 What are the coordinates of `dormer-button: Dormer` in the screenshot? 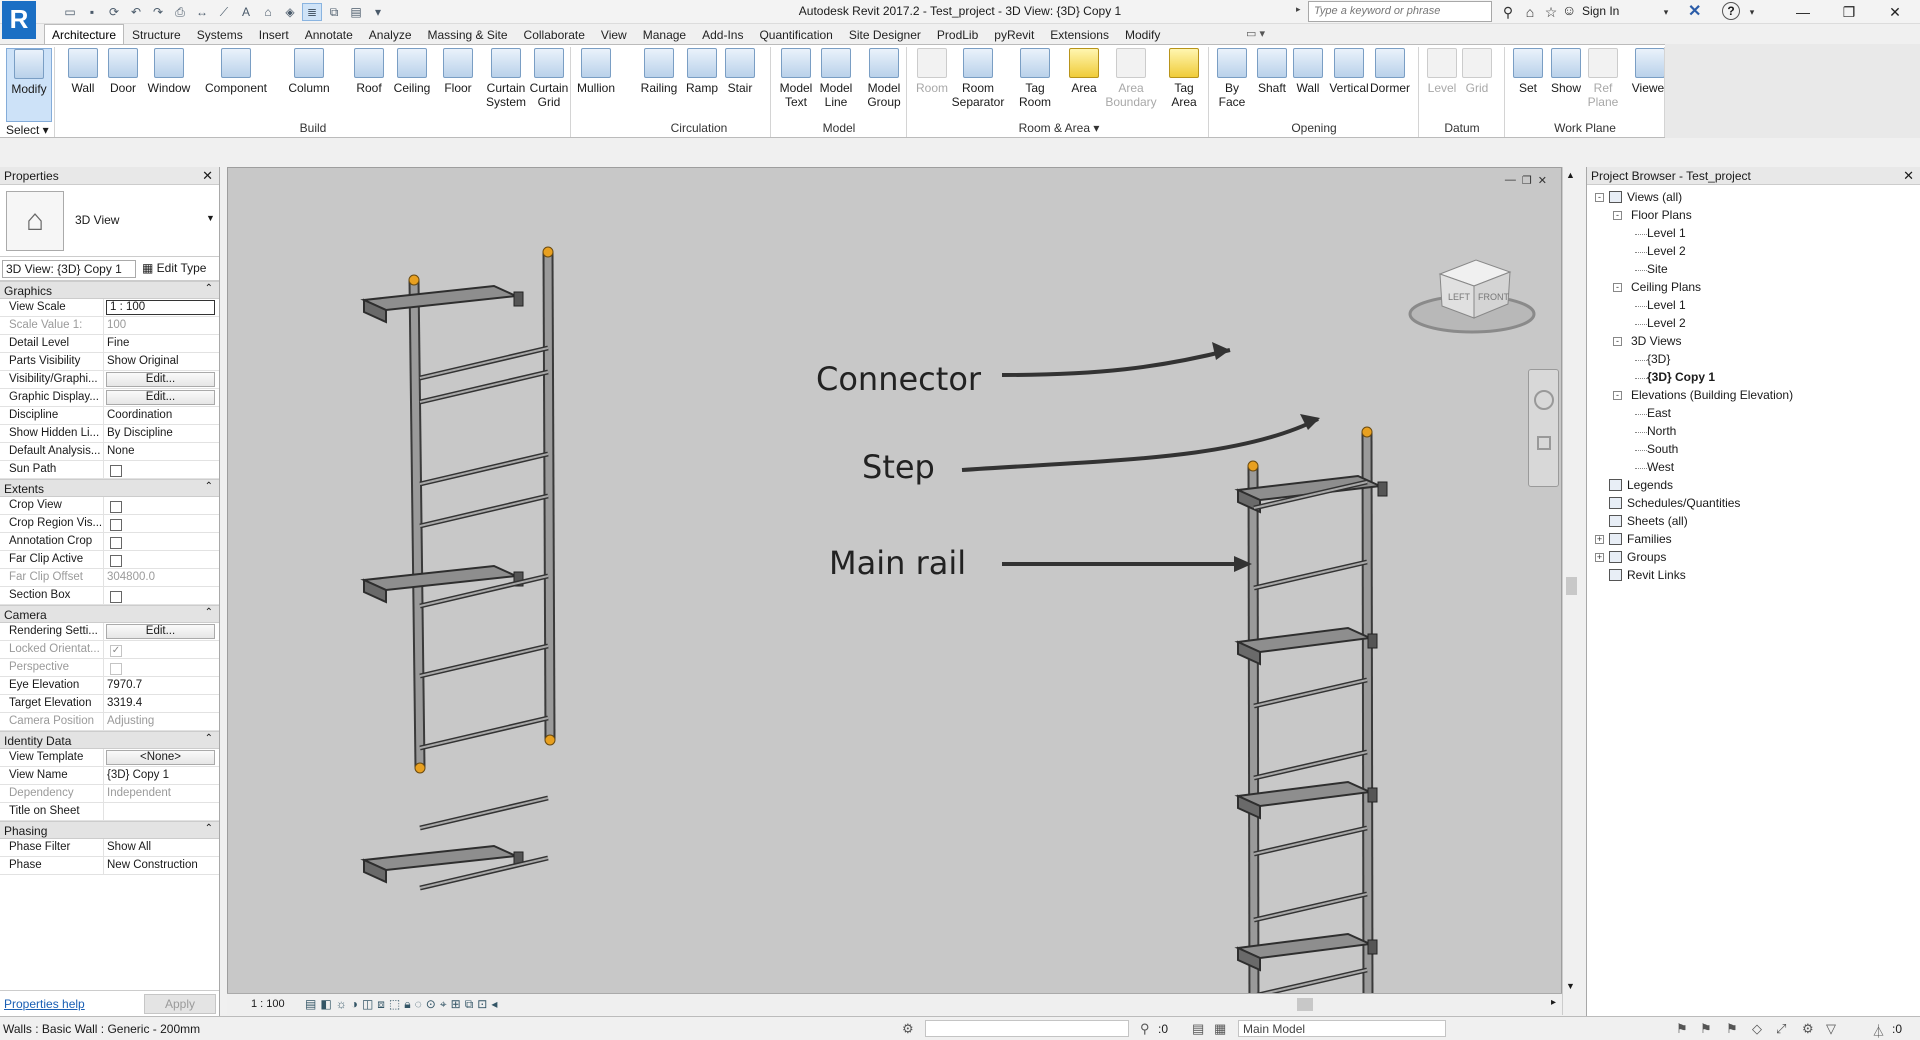 It's located at (1390, 85).